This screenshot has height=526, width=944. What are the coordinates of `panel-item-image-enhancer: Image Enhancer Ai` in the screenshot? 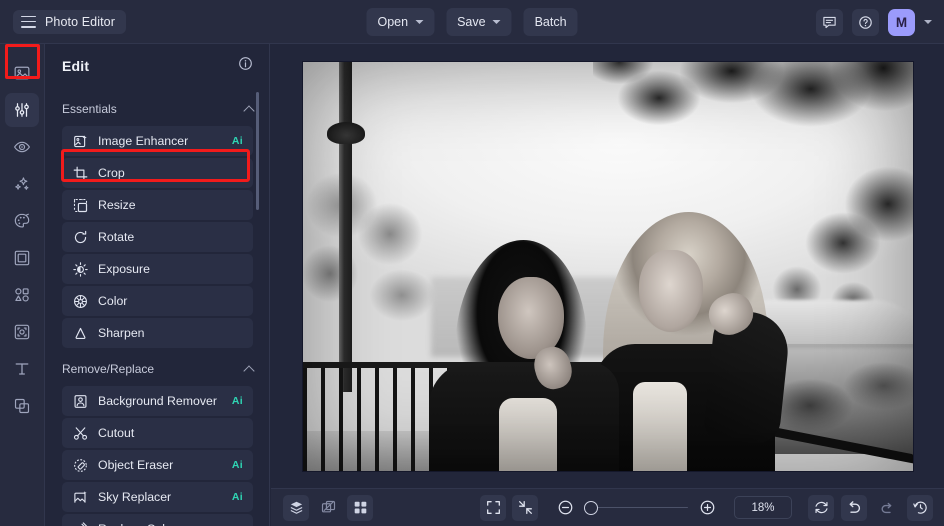 It's located at (157, 141).